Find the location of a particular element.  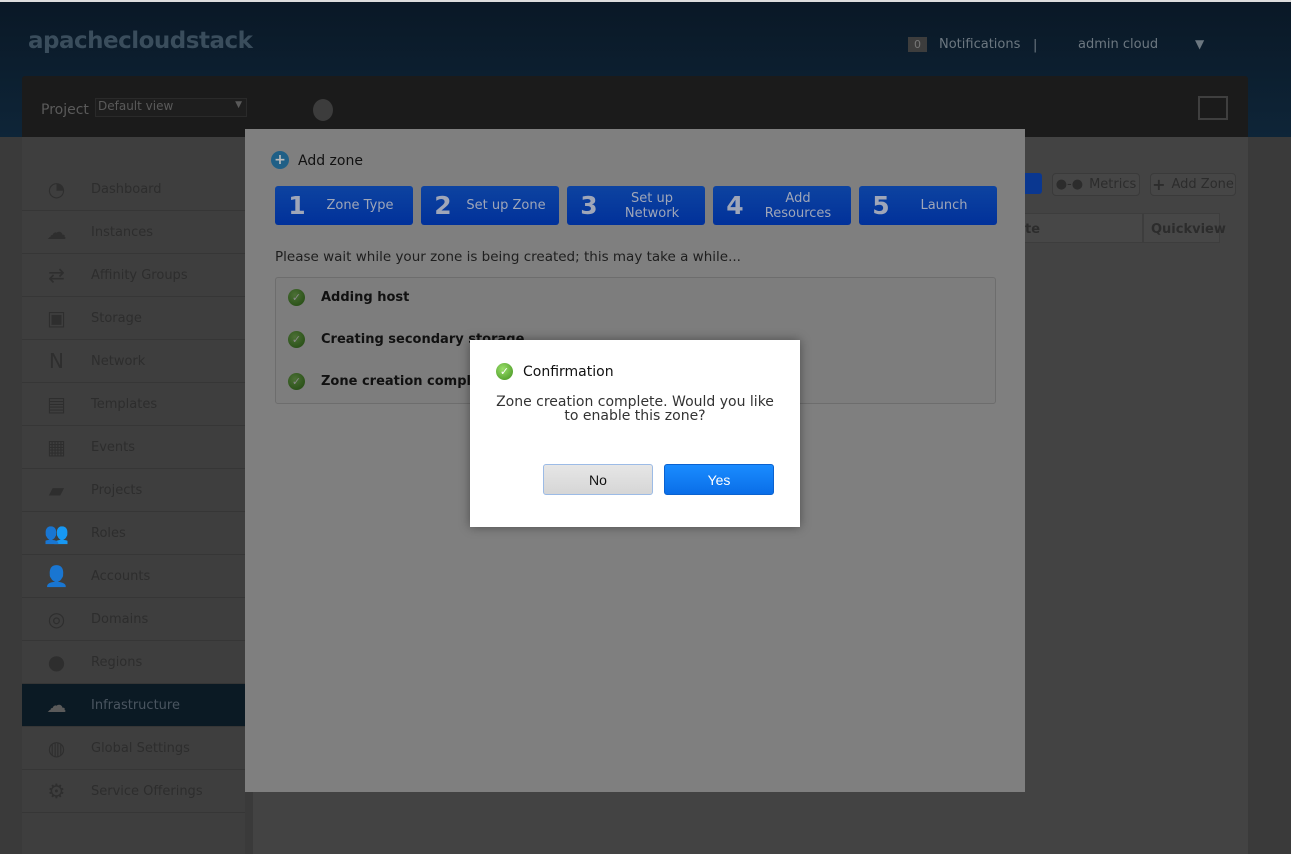

metrics-button: ●-● Metrics is located at coordinates (1096, 184).